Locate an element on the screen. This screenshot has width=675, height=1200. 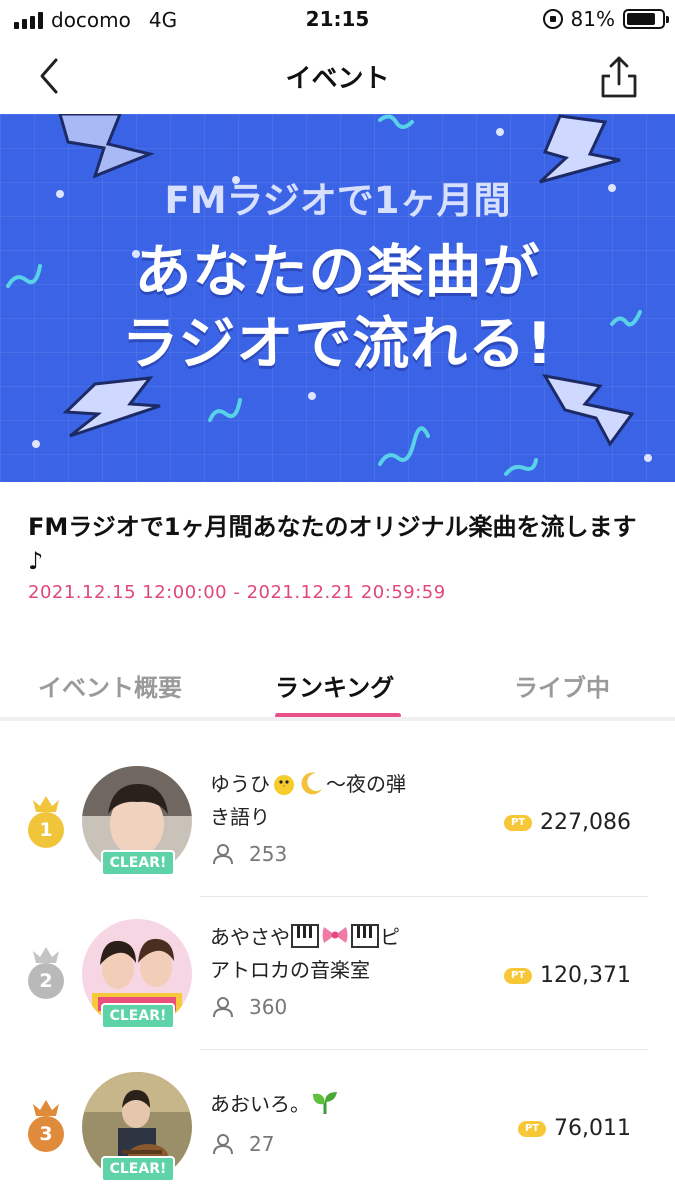
rank-medal: 1 is located at coordinates (46, 830).